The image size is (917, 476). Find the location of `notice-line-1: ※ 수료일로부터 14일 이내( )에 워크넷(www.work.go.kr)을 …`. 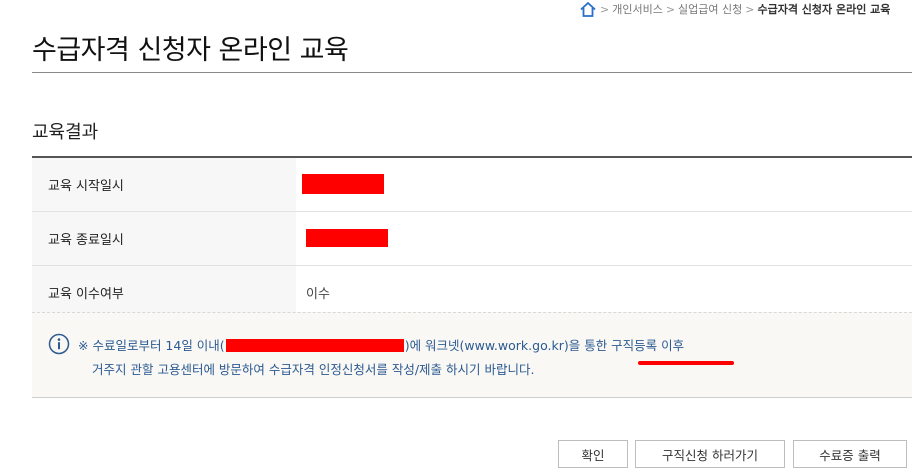

notice-line-1: ※ 수료일로부터 14일 이내( )에 워크넷(www.work.go.kr)을 … is located at coordinates (381, 344).